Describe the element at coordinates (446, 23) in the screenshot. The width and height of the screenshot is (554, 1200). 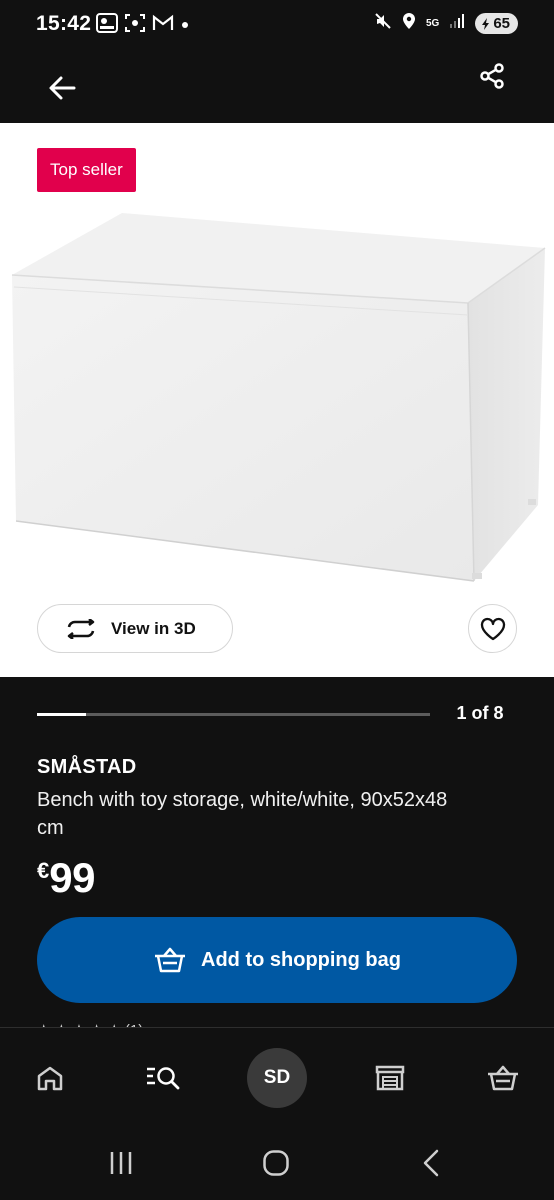
I see `status-system-icons: 5G 65` at that location.